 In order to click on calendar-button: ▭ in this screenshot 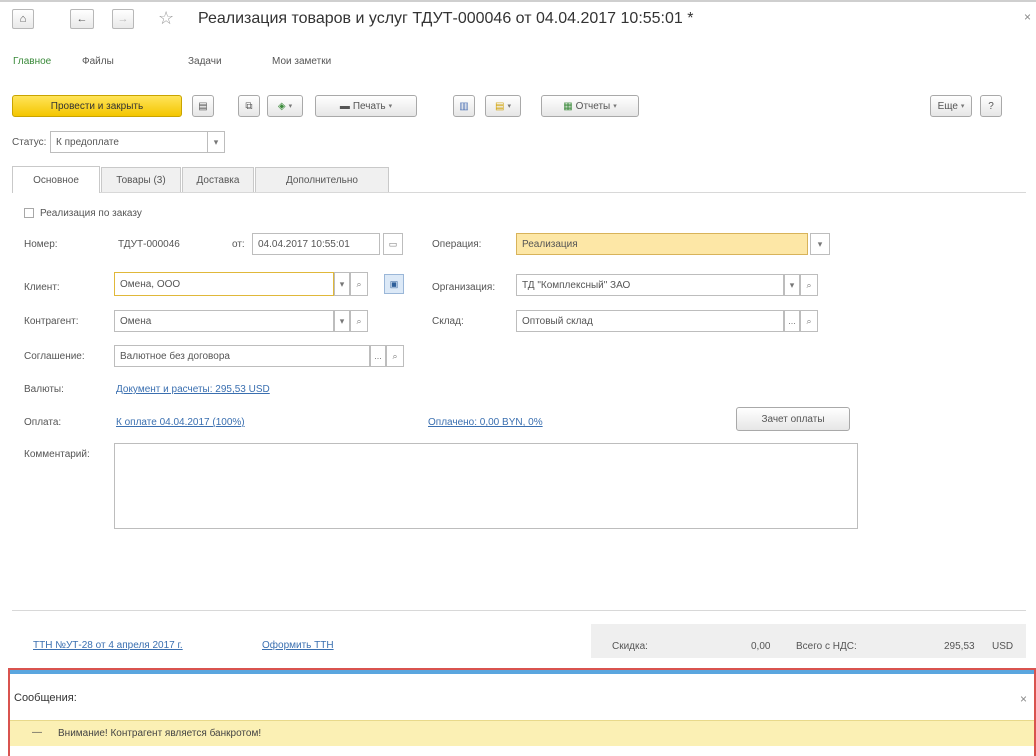, I will do `click(393, 244)`.